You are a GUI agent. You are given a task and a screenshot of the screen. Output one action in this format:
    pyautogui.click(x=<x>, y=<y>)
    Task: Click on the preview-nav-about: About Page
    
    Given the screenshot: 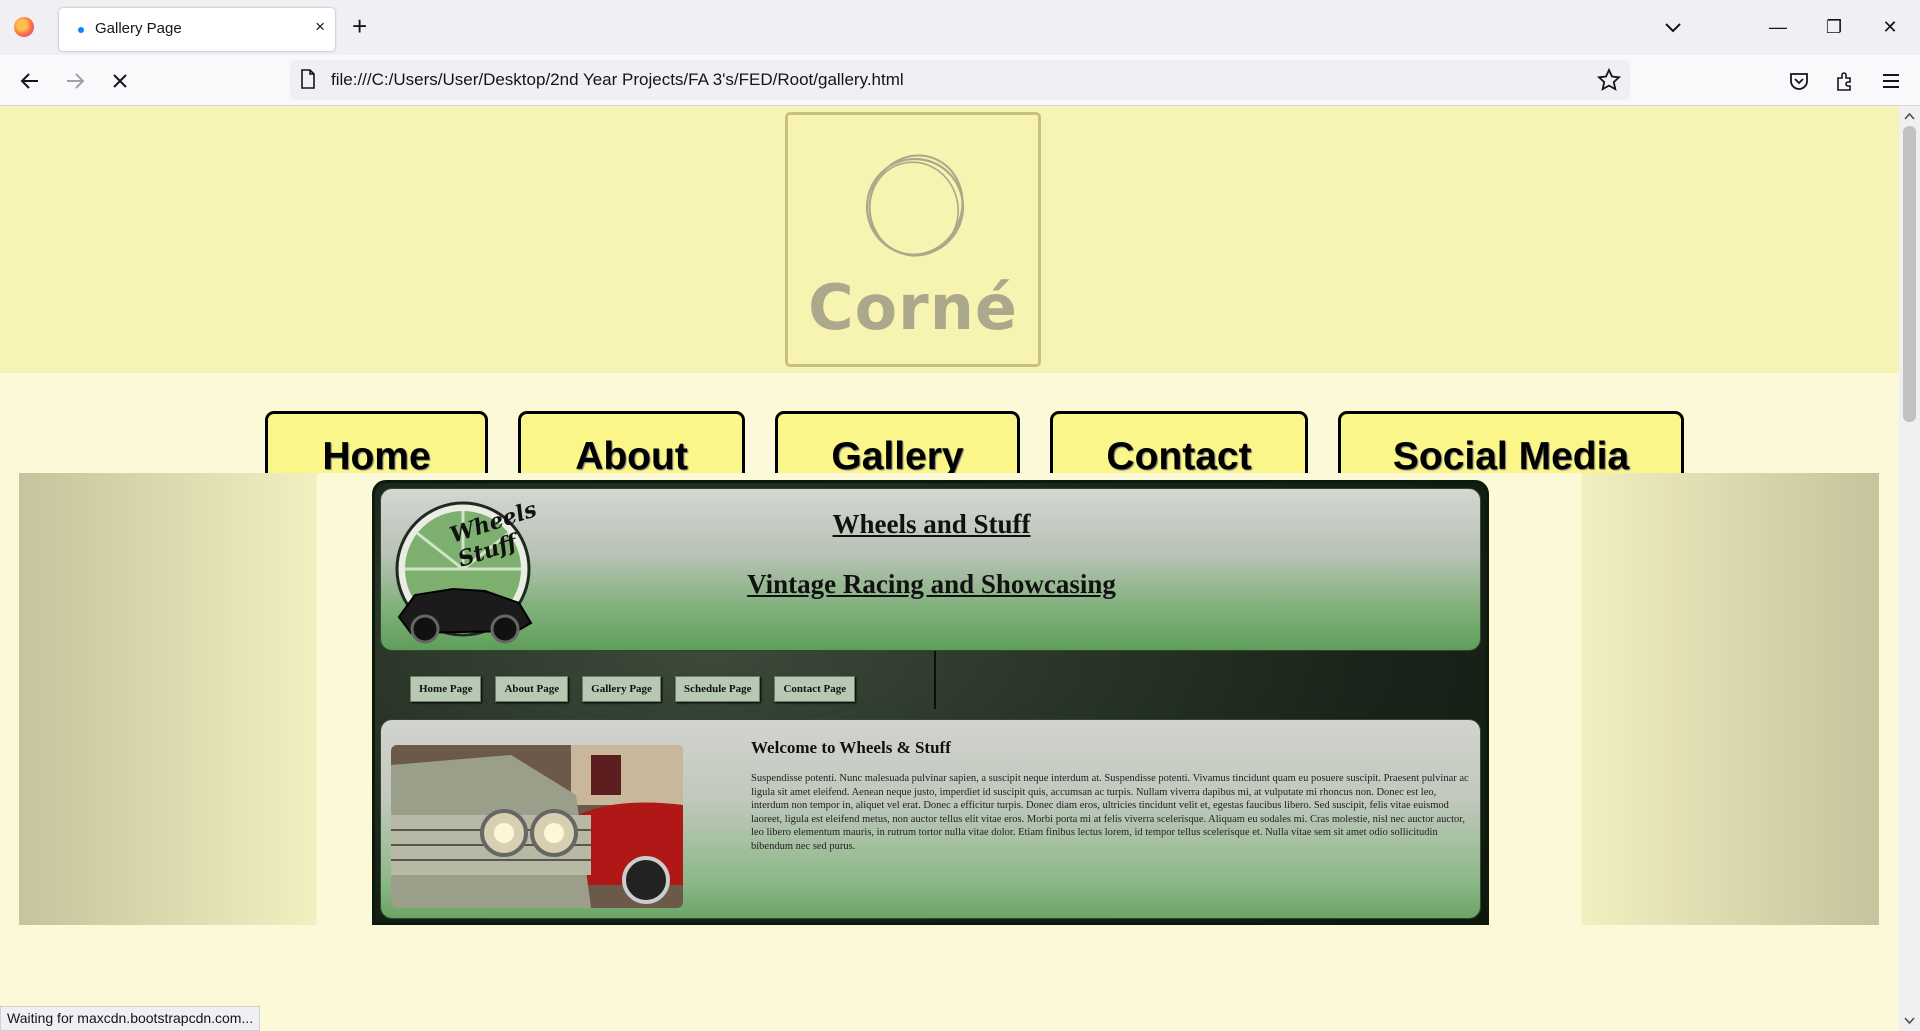 What is the action you would take?
    pyautogui.click(x=532, y=689)
    